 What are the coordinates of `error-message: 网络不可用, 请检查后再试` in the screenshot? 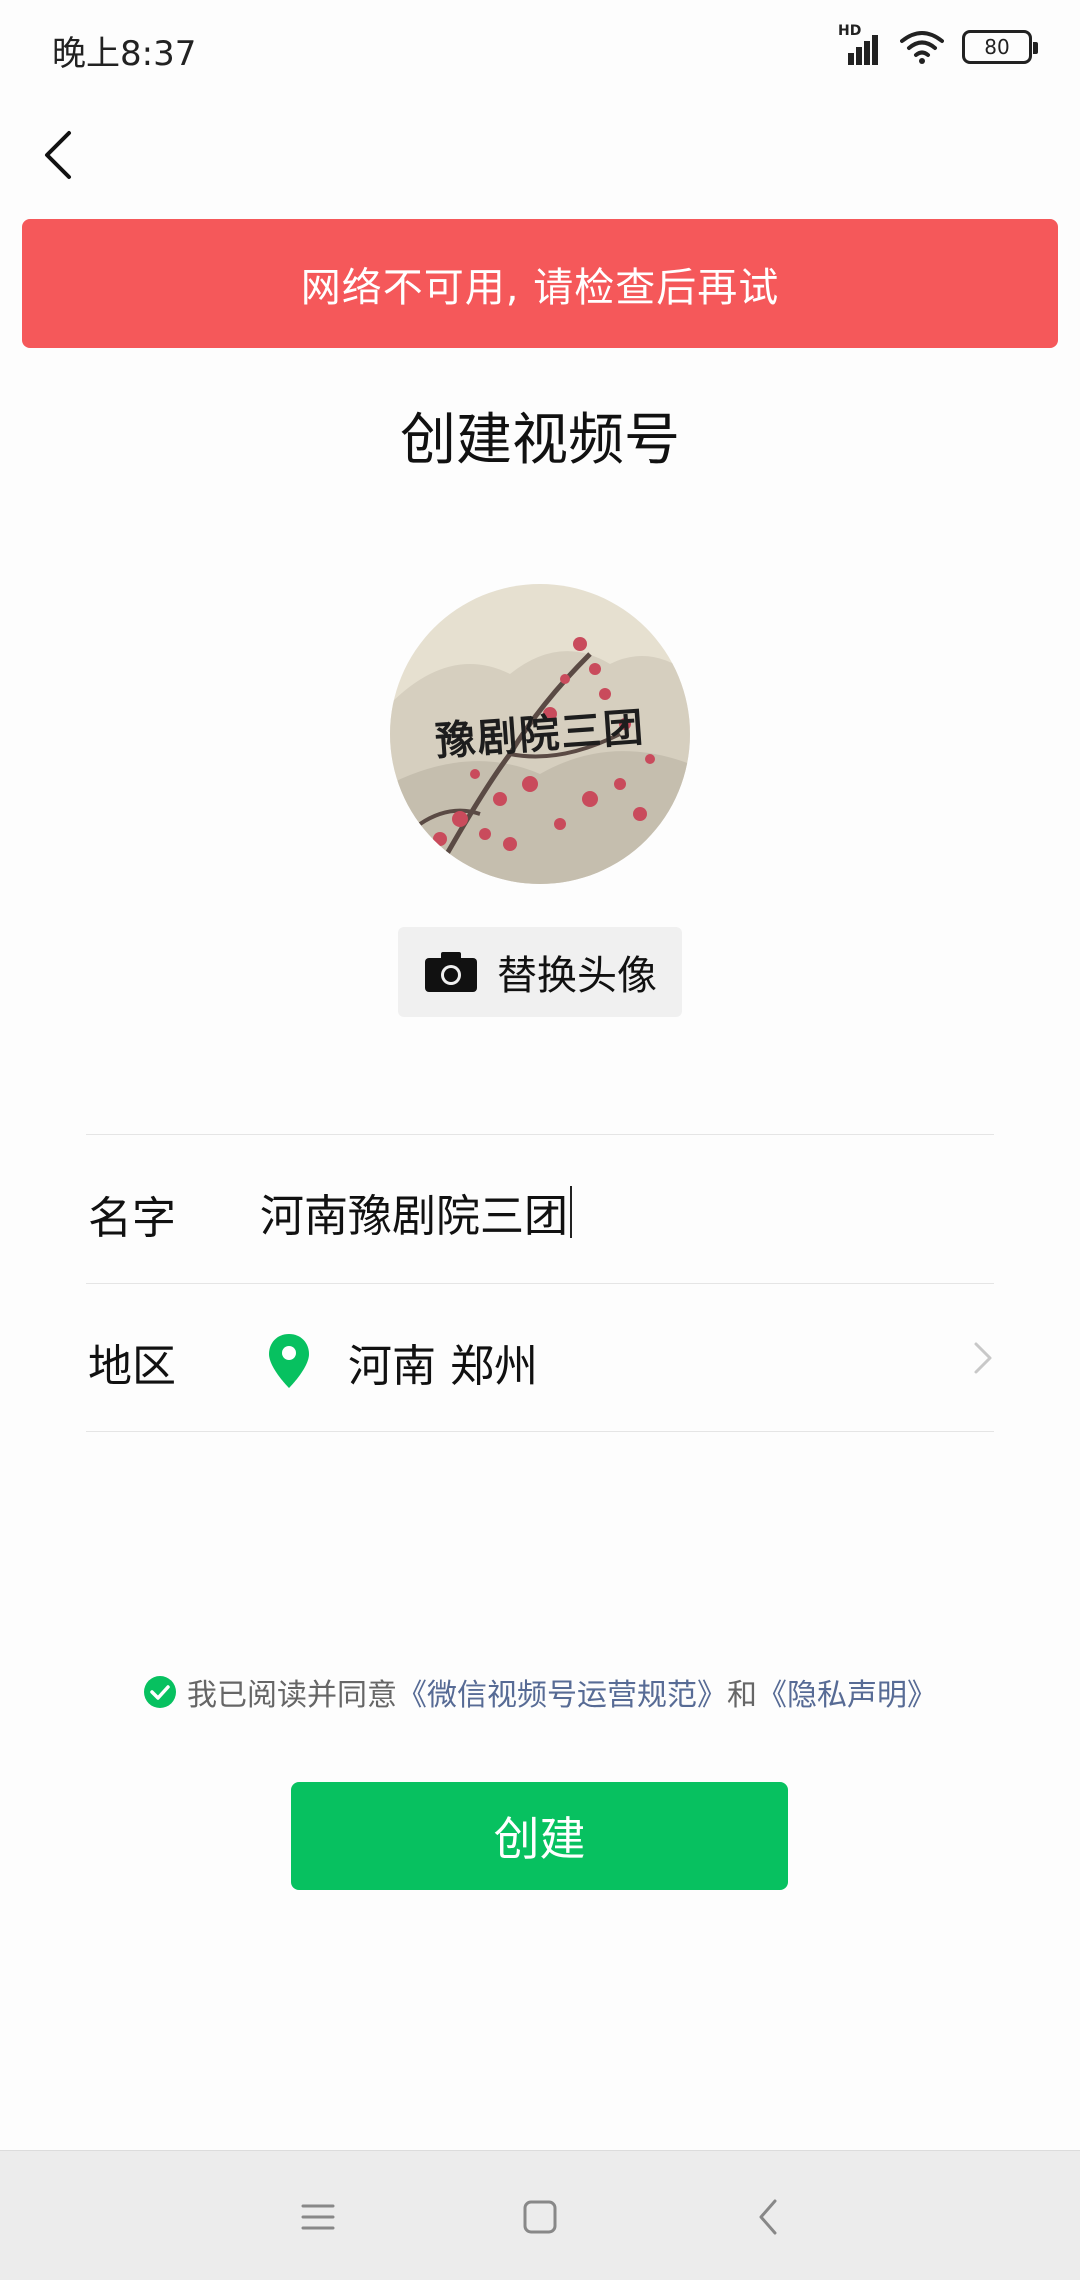 It's located at (540, 287).